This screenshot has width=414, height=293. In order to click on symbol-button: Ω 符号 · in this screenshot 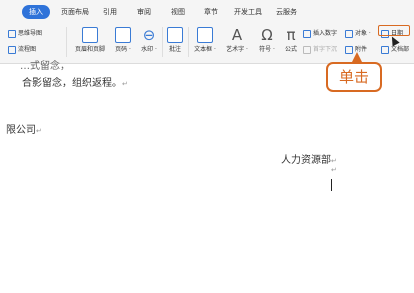, I will do `click(267, 44)`.